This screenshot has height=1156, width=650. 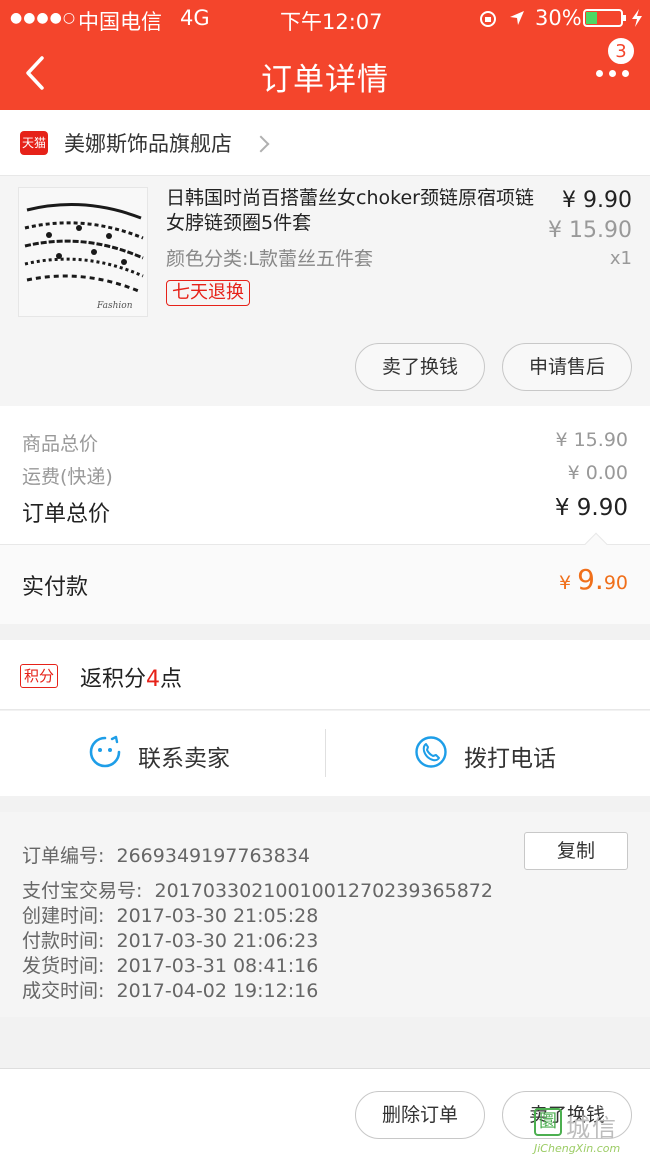 I want to click on points-number: 4, so click(x=153, y=679).